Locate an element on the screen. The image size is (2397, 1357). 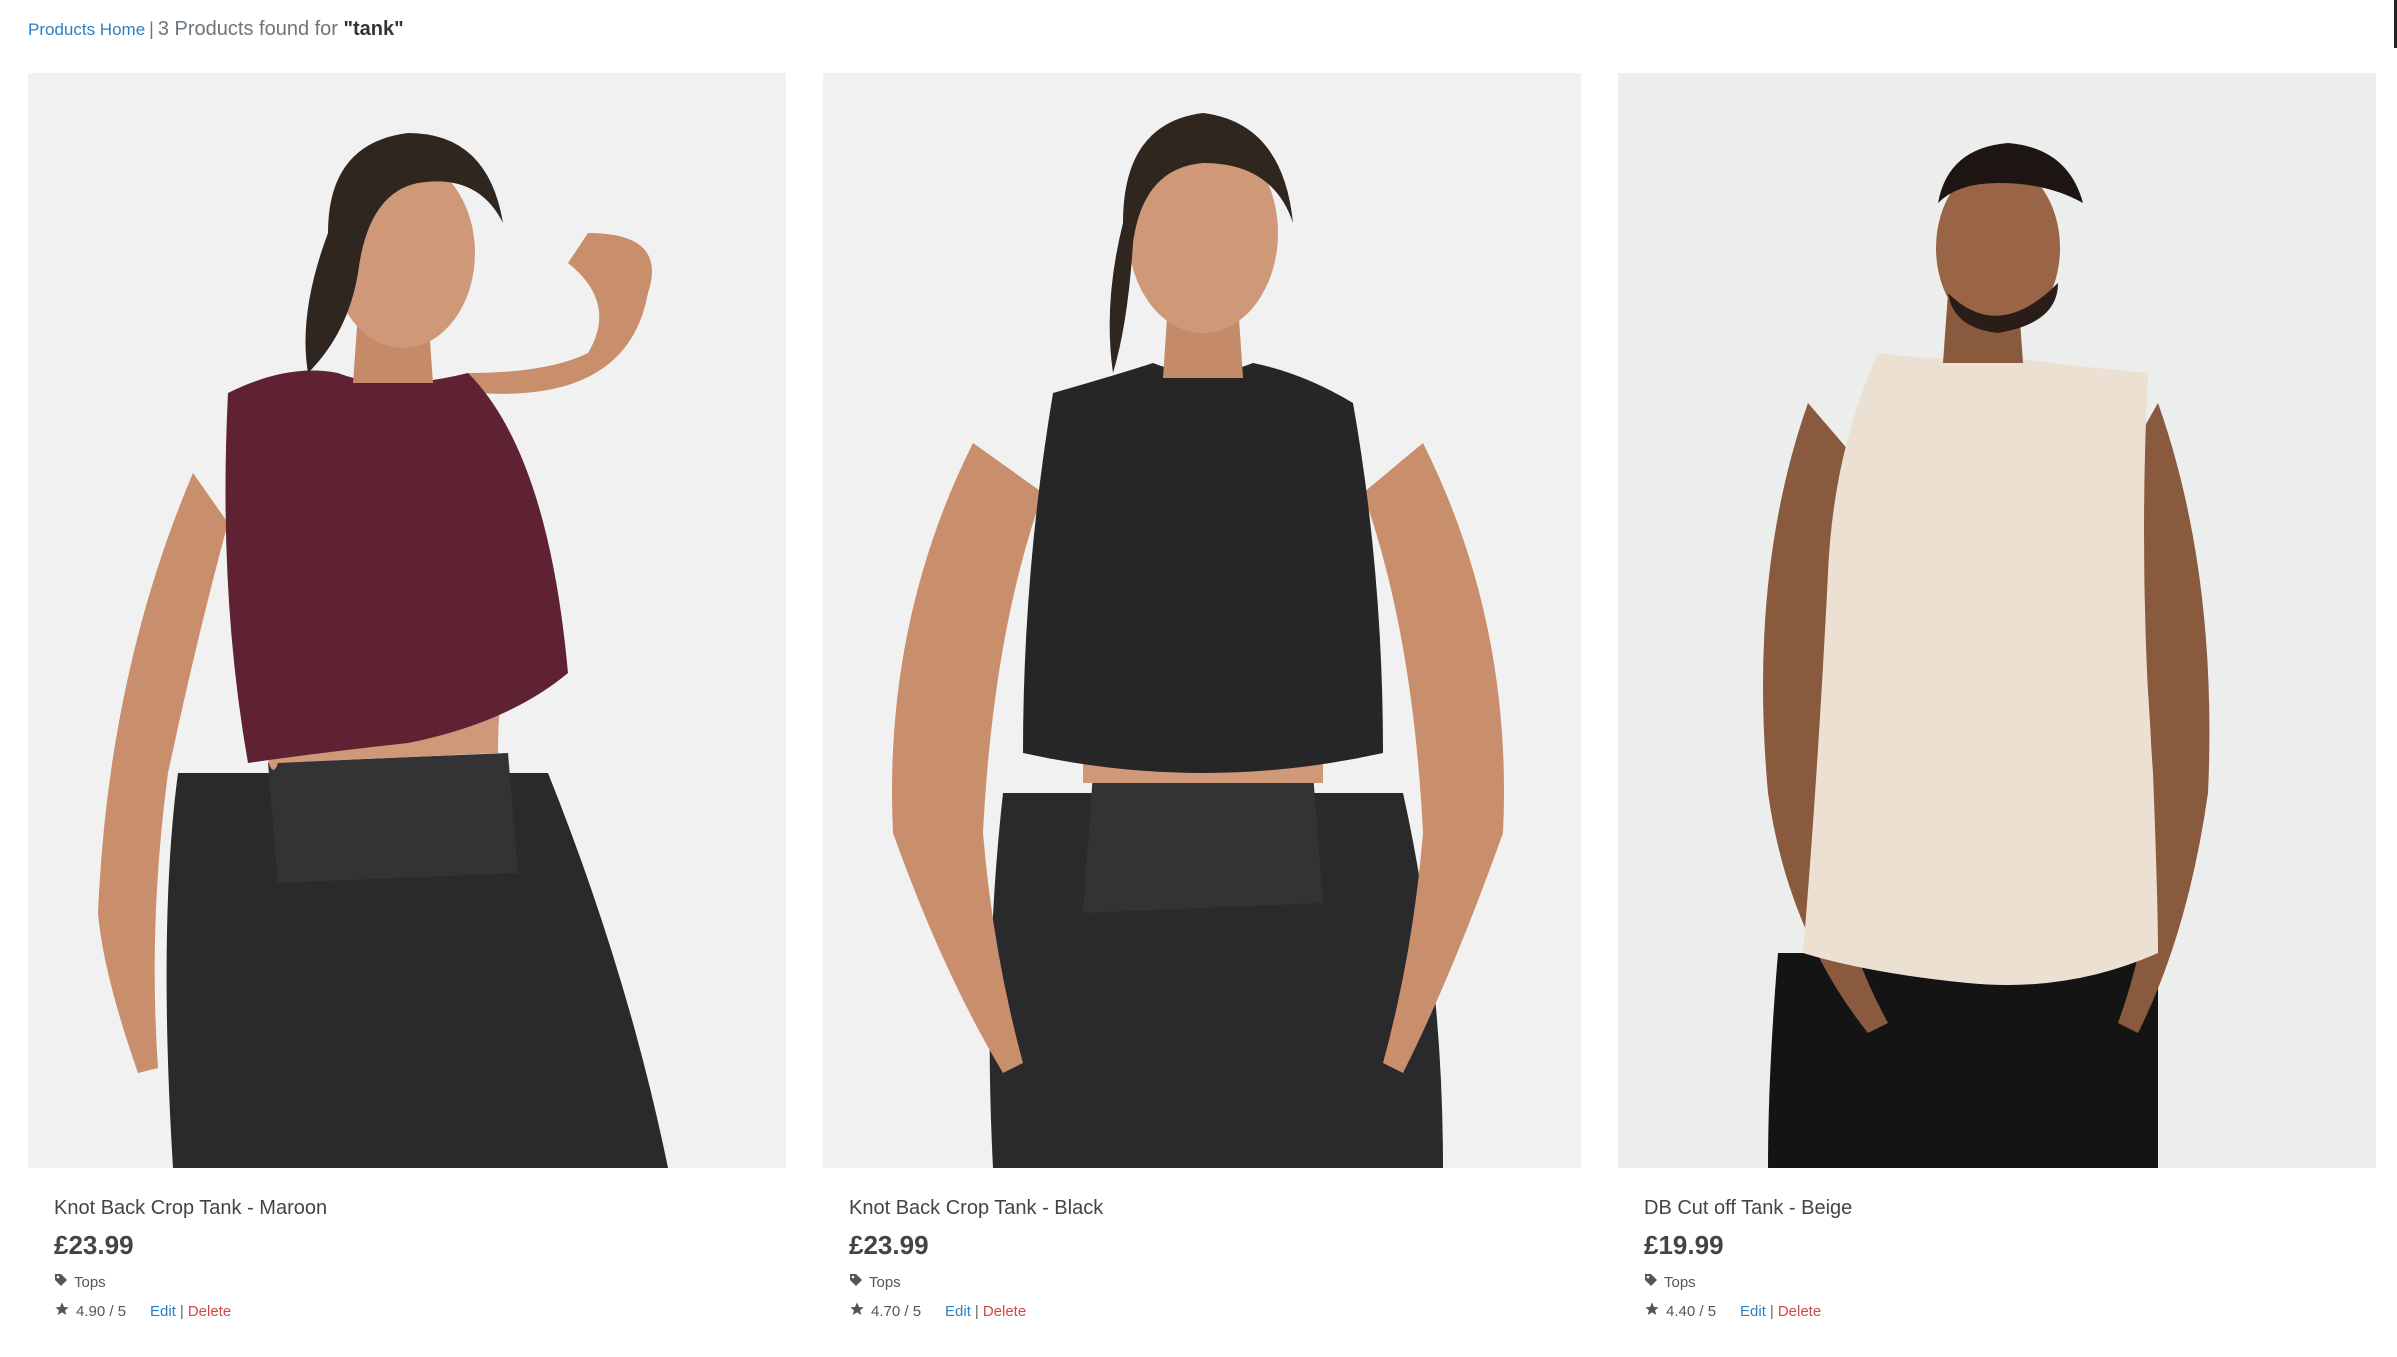
product-rating: 4.40 / 5 is located at coordinates (1680, 1312).